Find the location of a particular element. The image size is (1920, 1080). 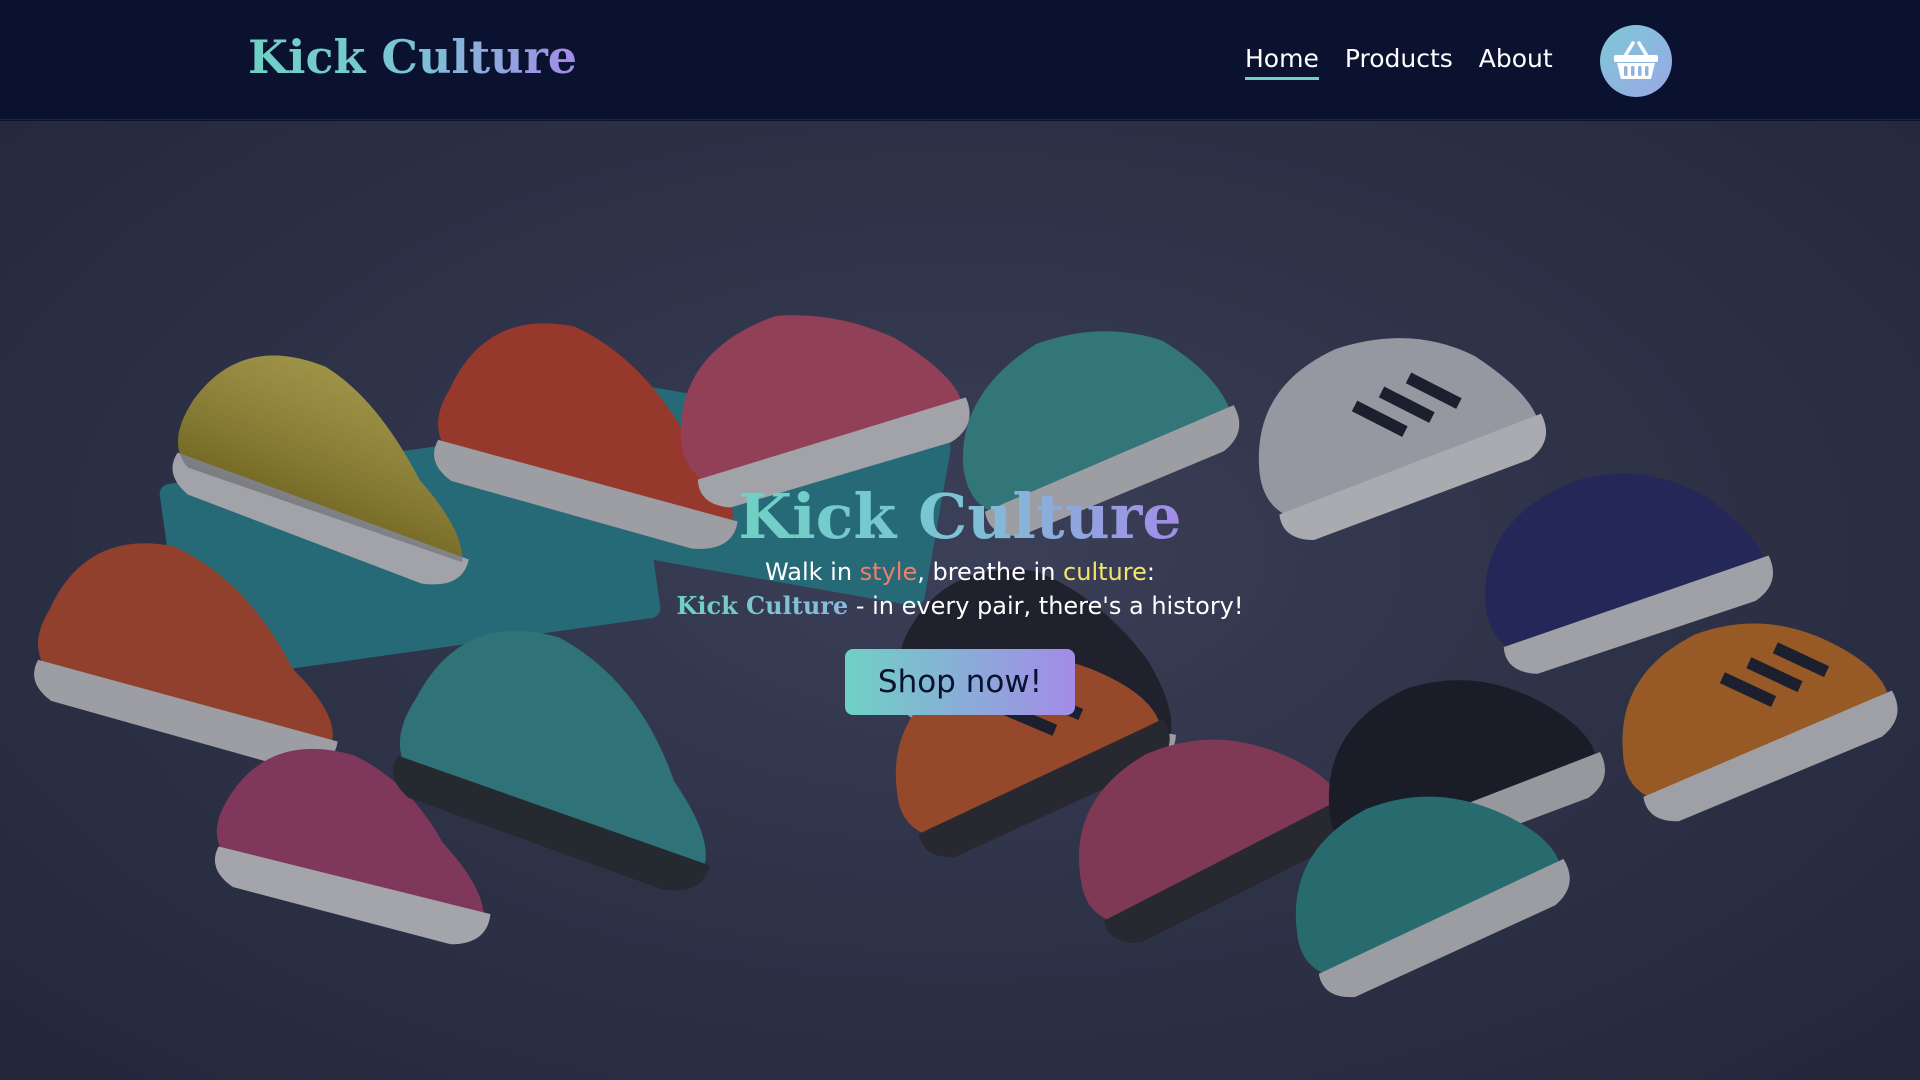

site-logo: Kick Culture is located at coordinates (412, 57).